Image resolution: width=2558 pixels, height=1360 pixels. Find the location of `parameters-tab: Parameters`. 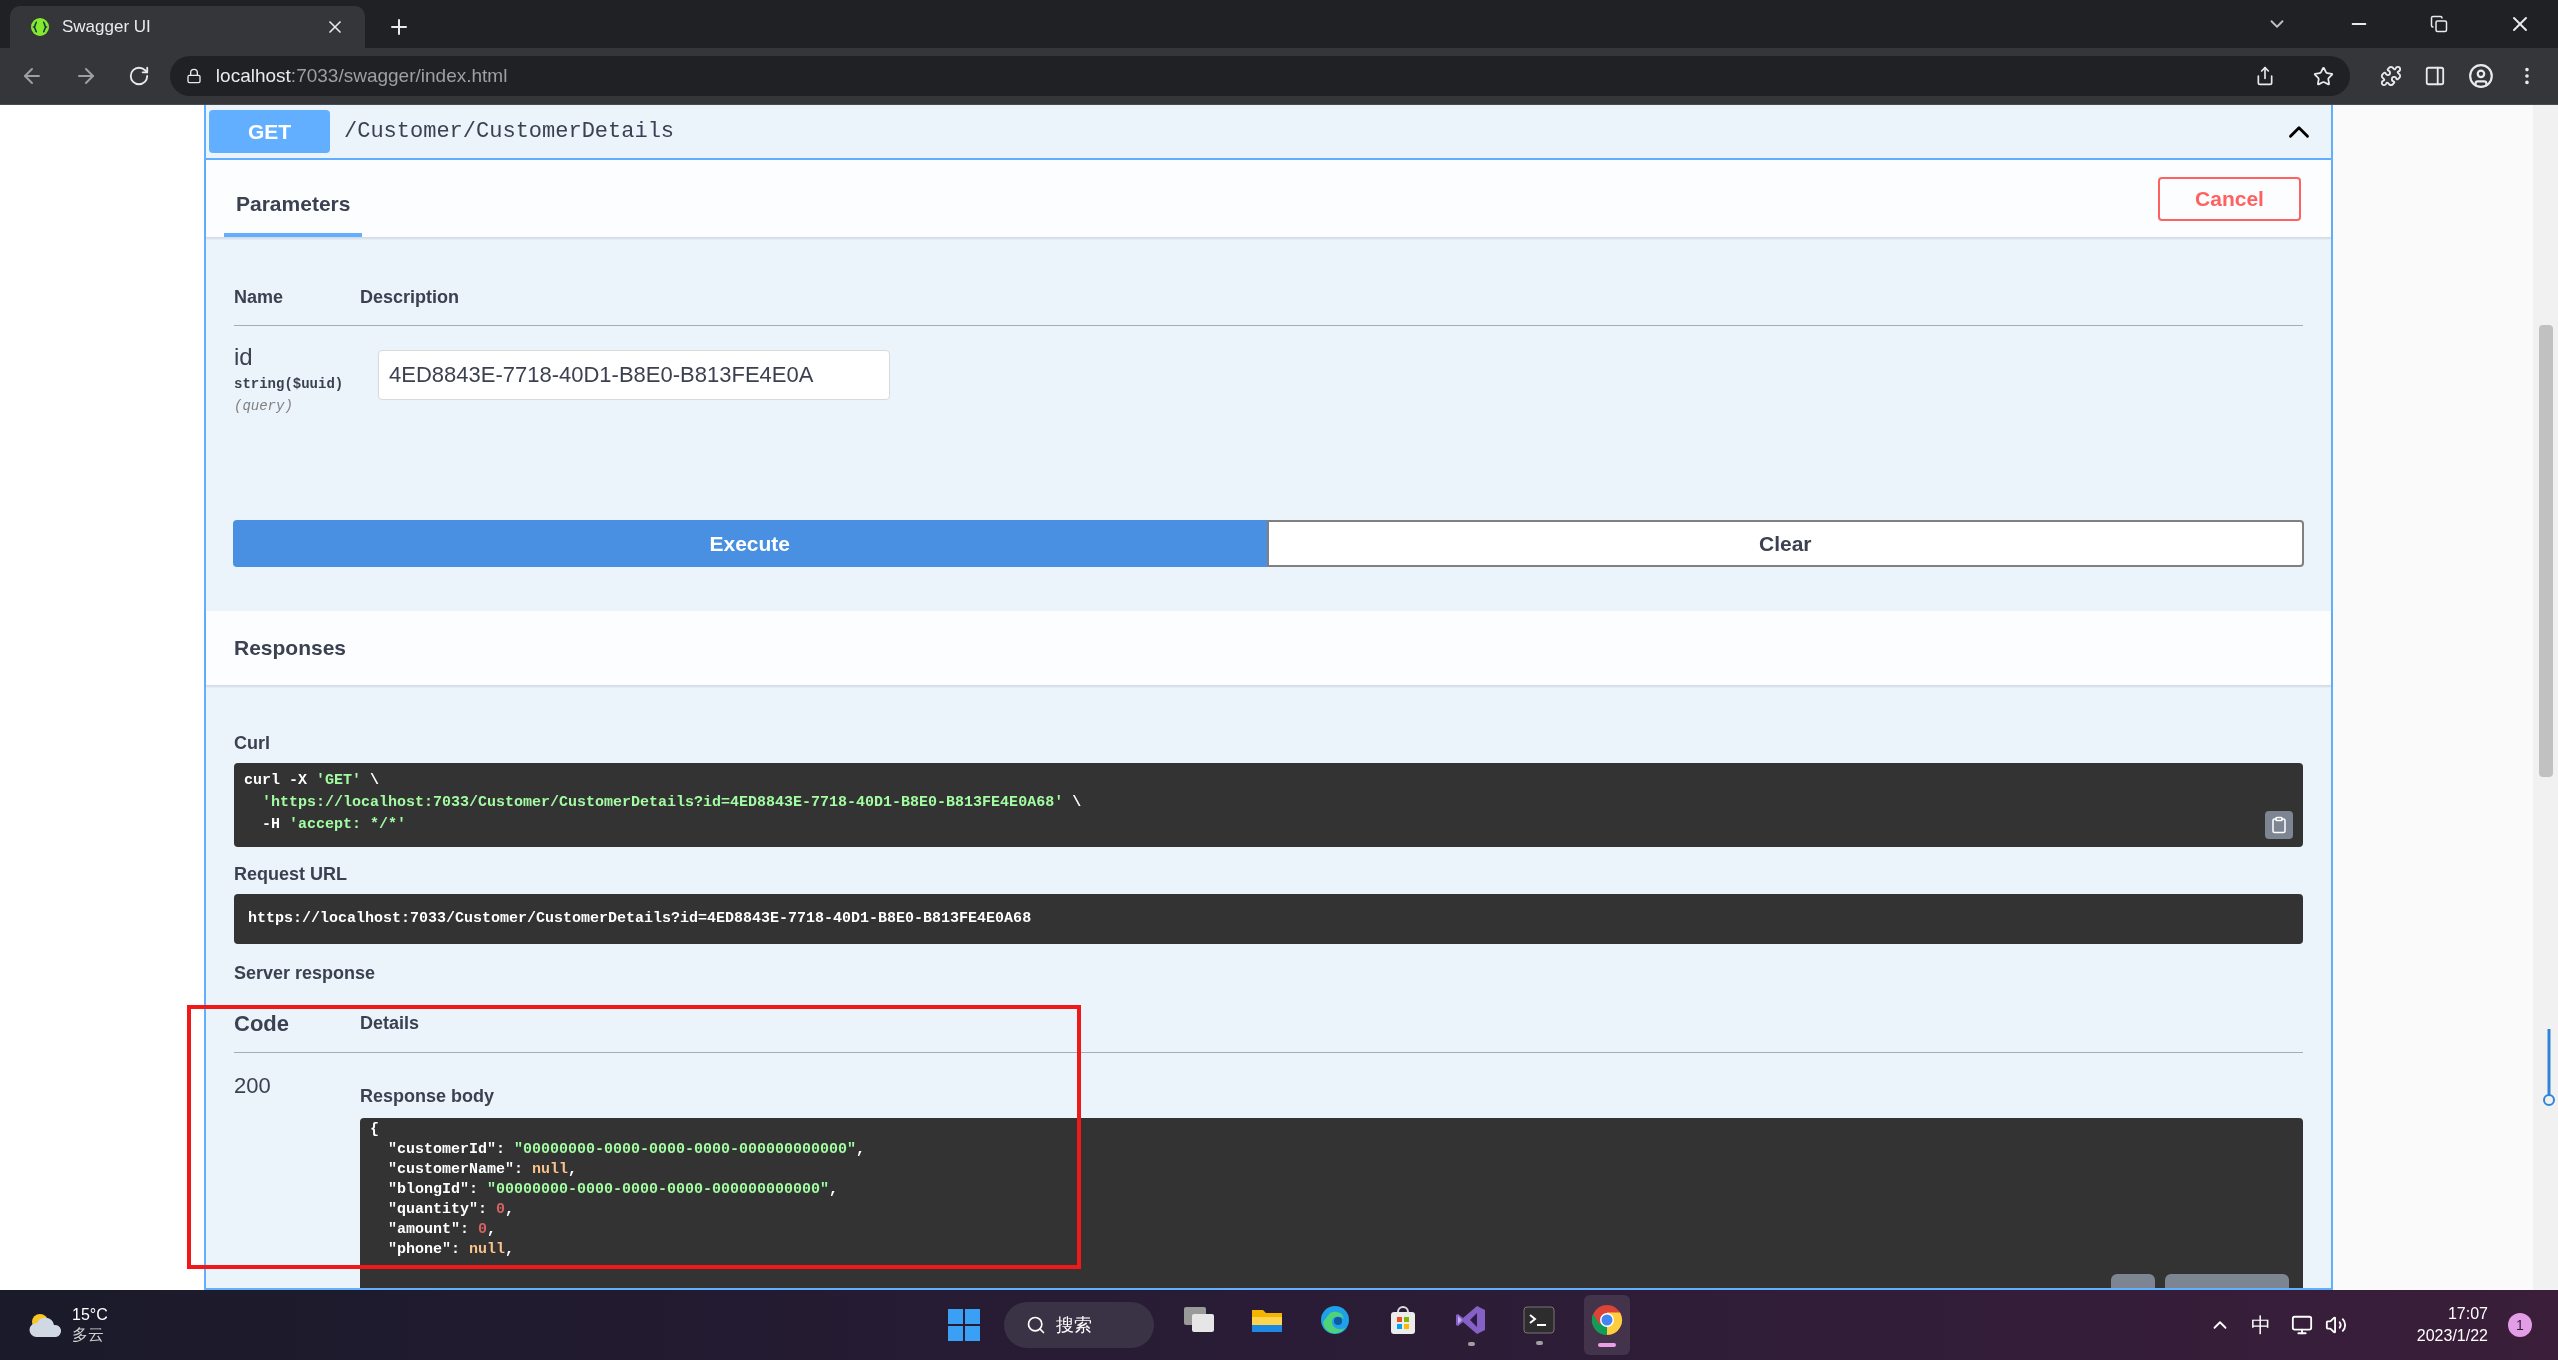

parameters-tab: Parameters is located at coordinates (293, 212).